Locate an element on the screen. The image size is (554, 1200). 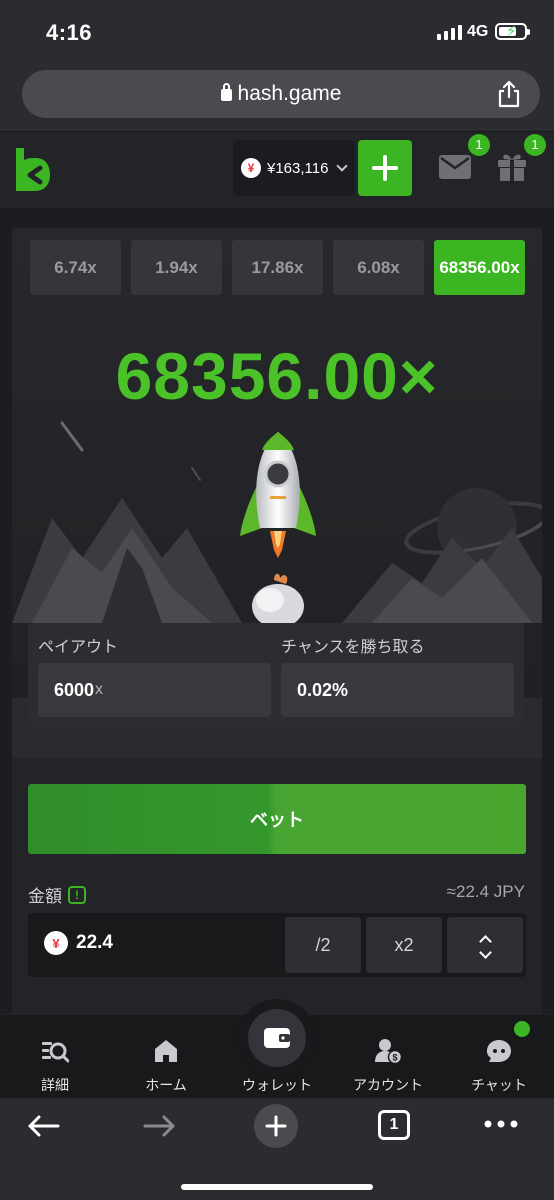
nav-label: チャット is located at coordinates (499, 1085).